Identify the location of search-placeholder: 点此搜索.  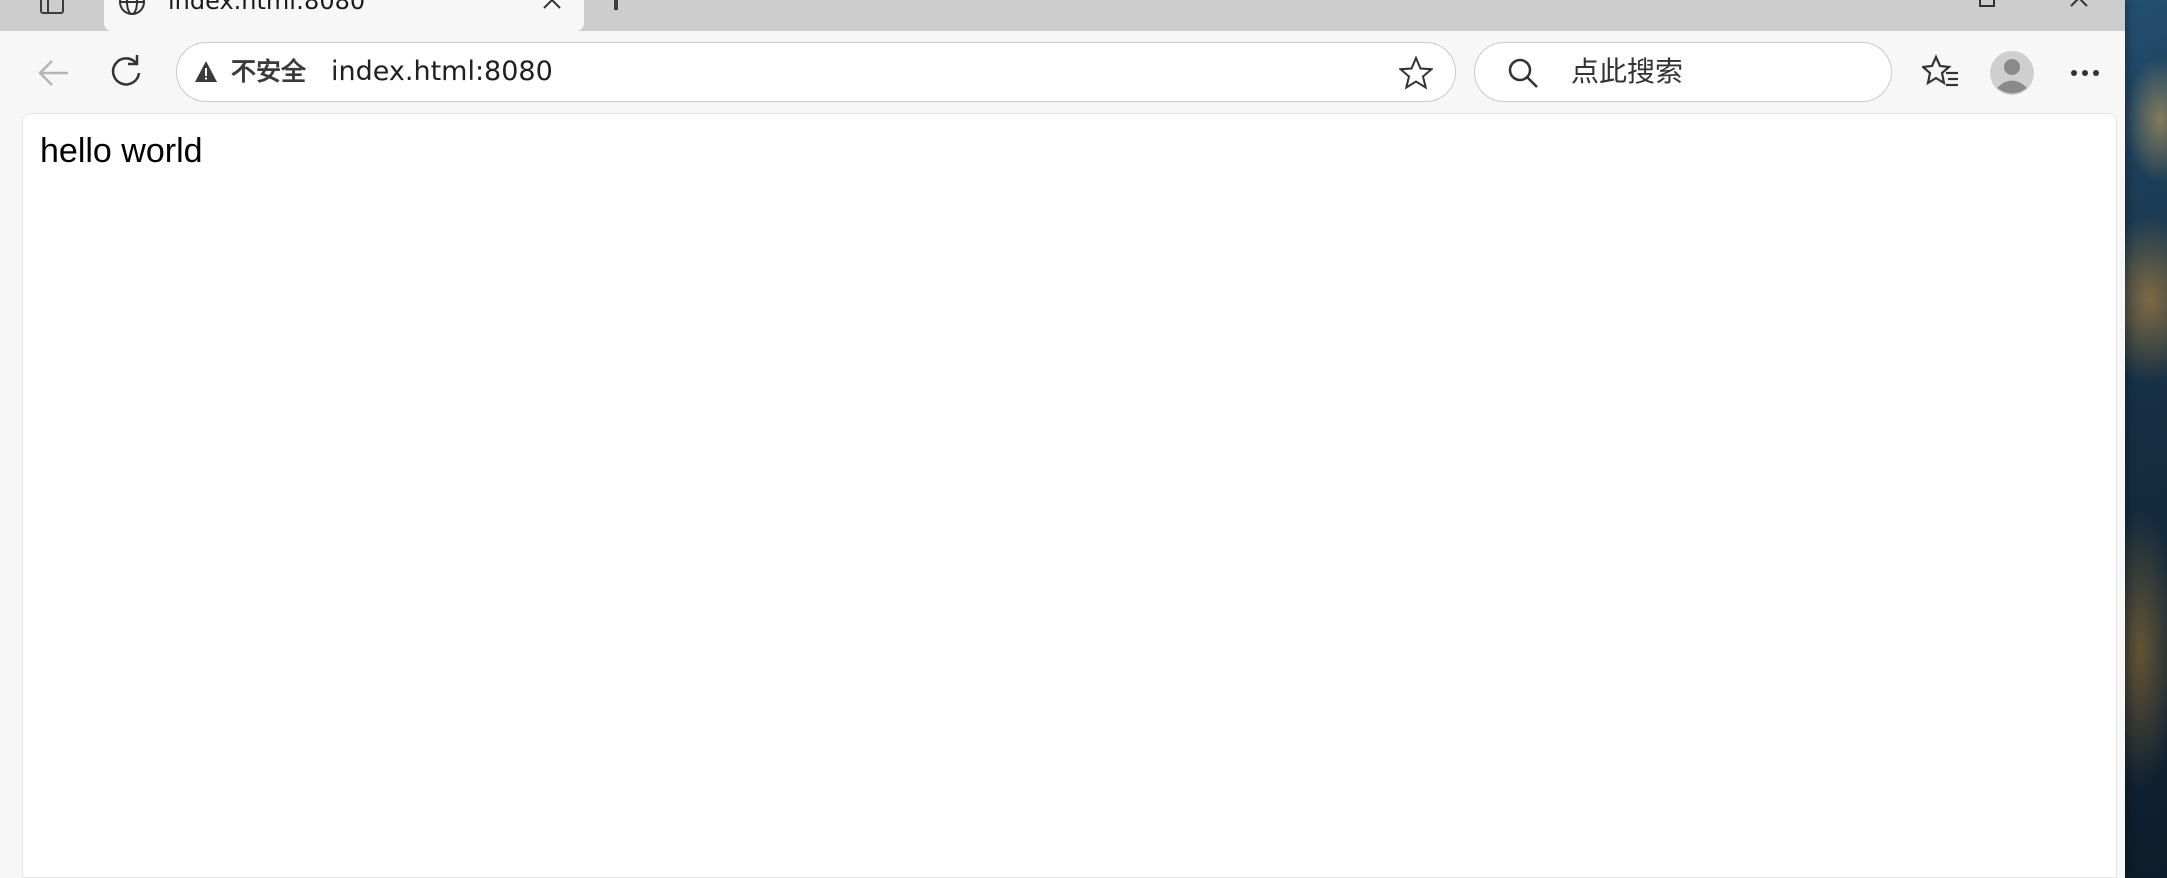
(1627, 71).